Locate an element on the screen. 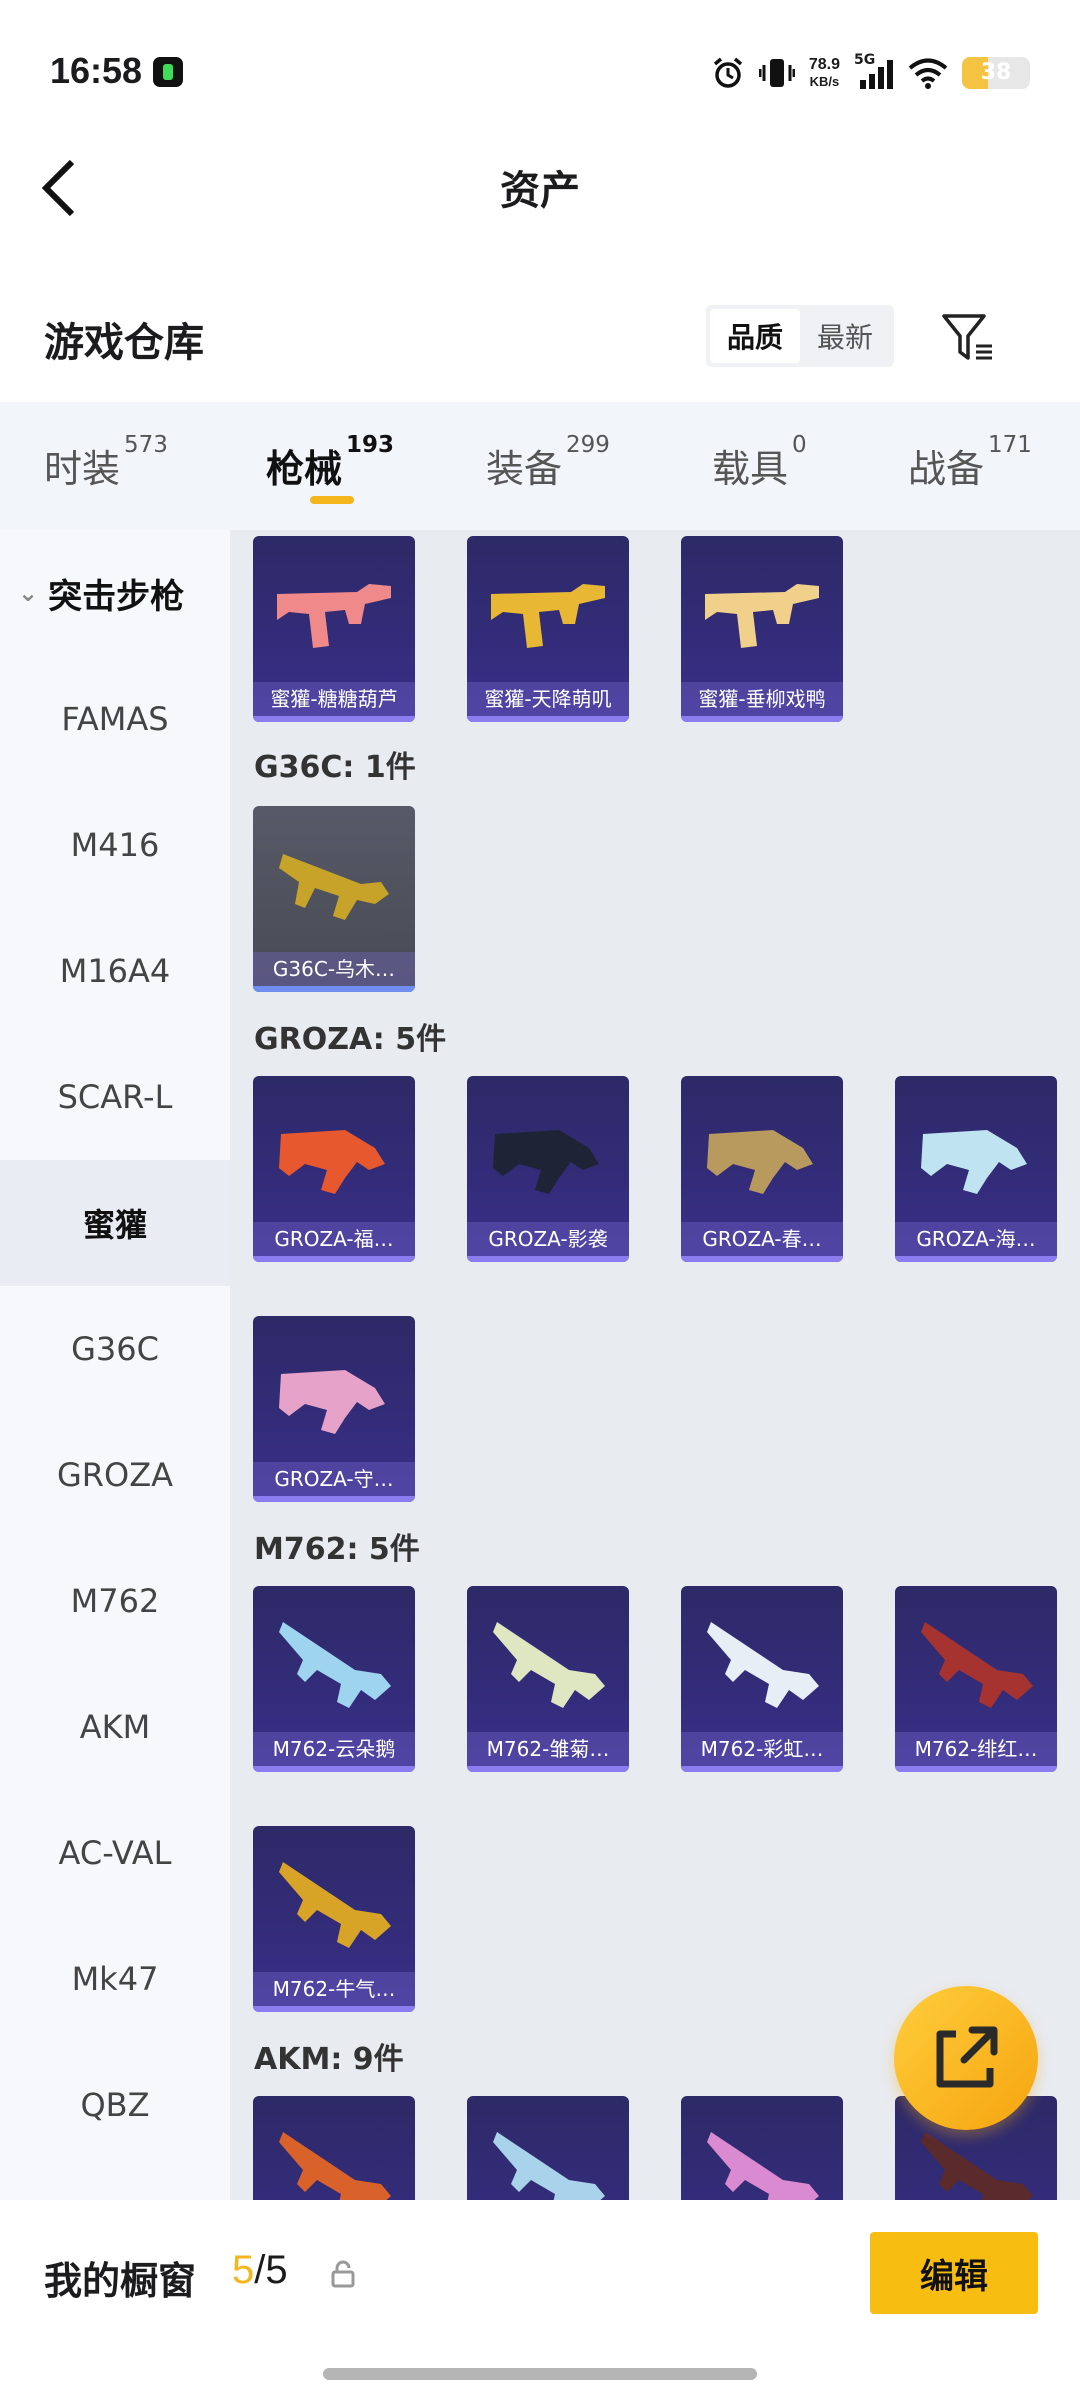  sidebar-group-label: 突击步枪 is located at coordinates (116, 596).